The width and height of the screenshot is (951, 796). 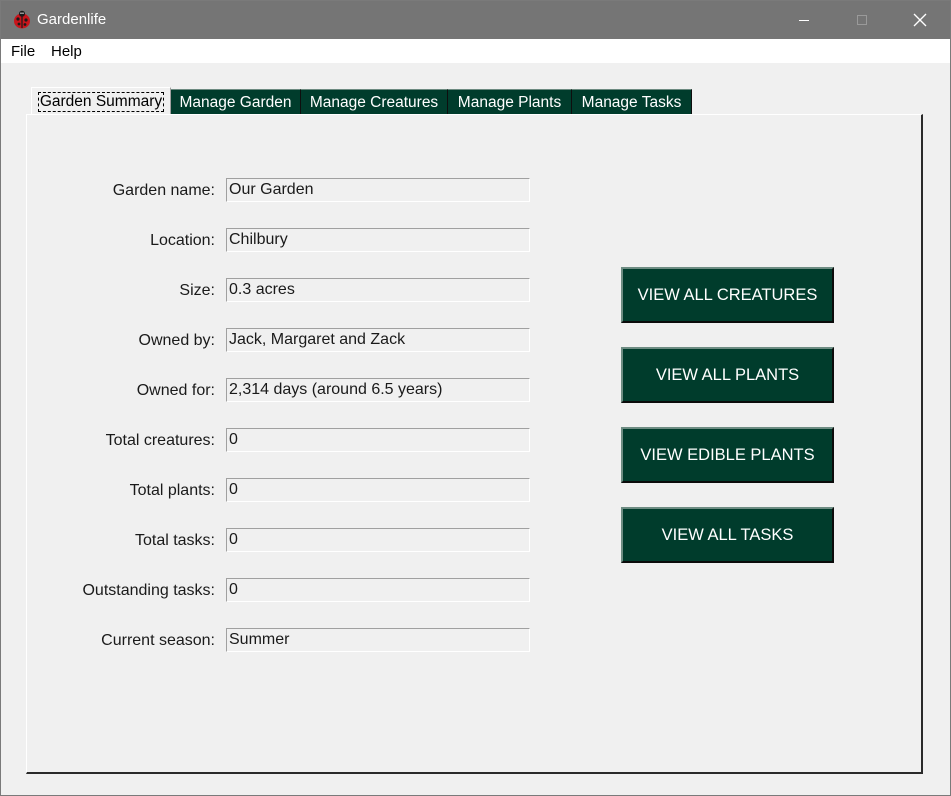 I want to click on total-plants-label: Total plants:, so click(x=172, y=490).